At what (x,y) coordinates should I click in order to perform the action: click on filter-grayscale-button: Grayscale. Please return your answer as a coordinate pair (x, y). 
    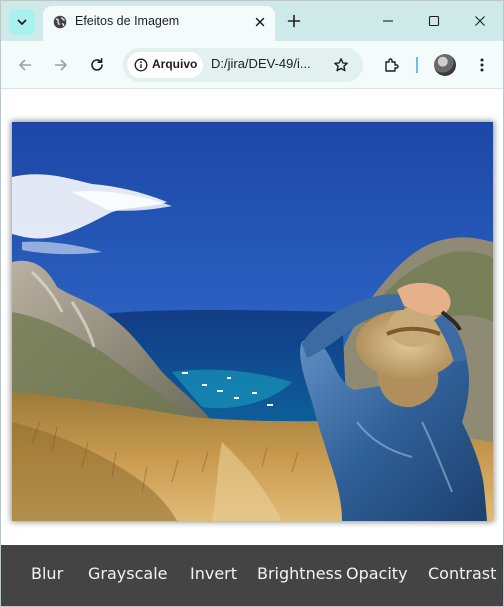
    Looking at the image, I should click on (127, 573).